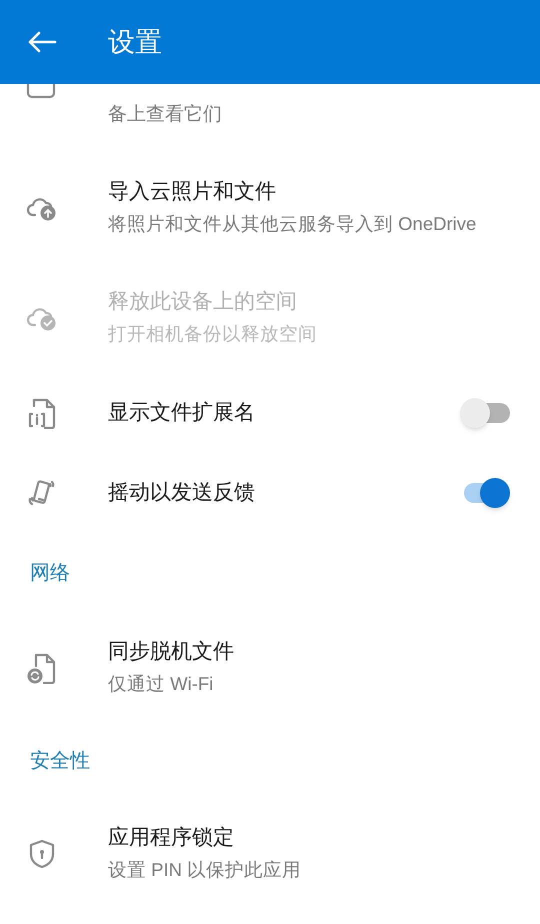  Describe the element at coordinates (203, 302) in the screenshot. I see `item-title: 释放此设备上的空间` at that location.